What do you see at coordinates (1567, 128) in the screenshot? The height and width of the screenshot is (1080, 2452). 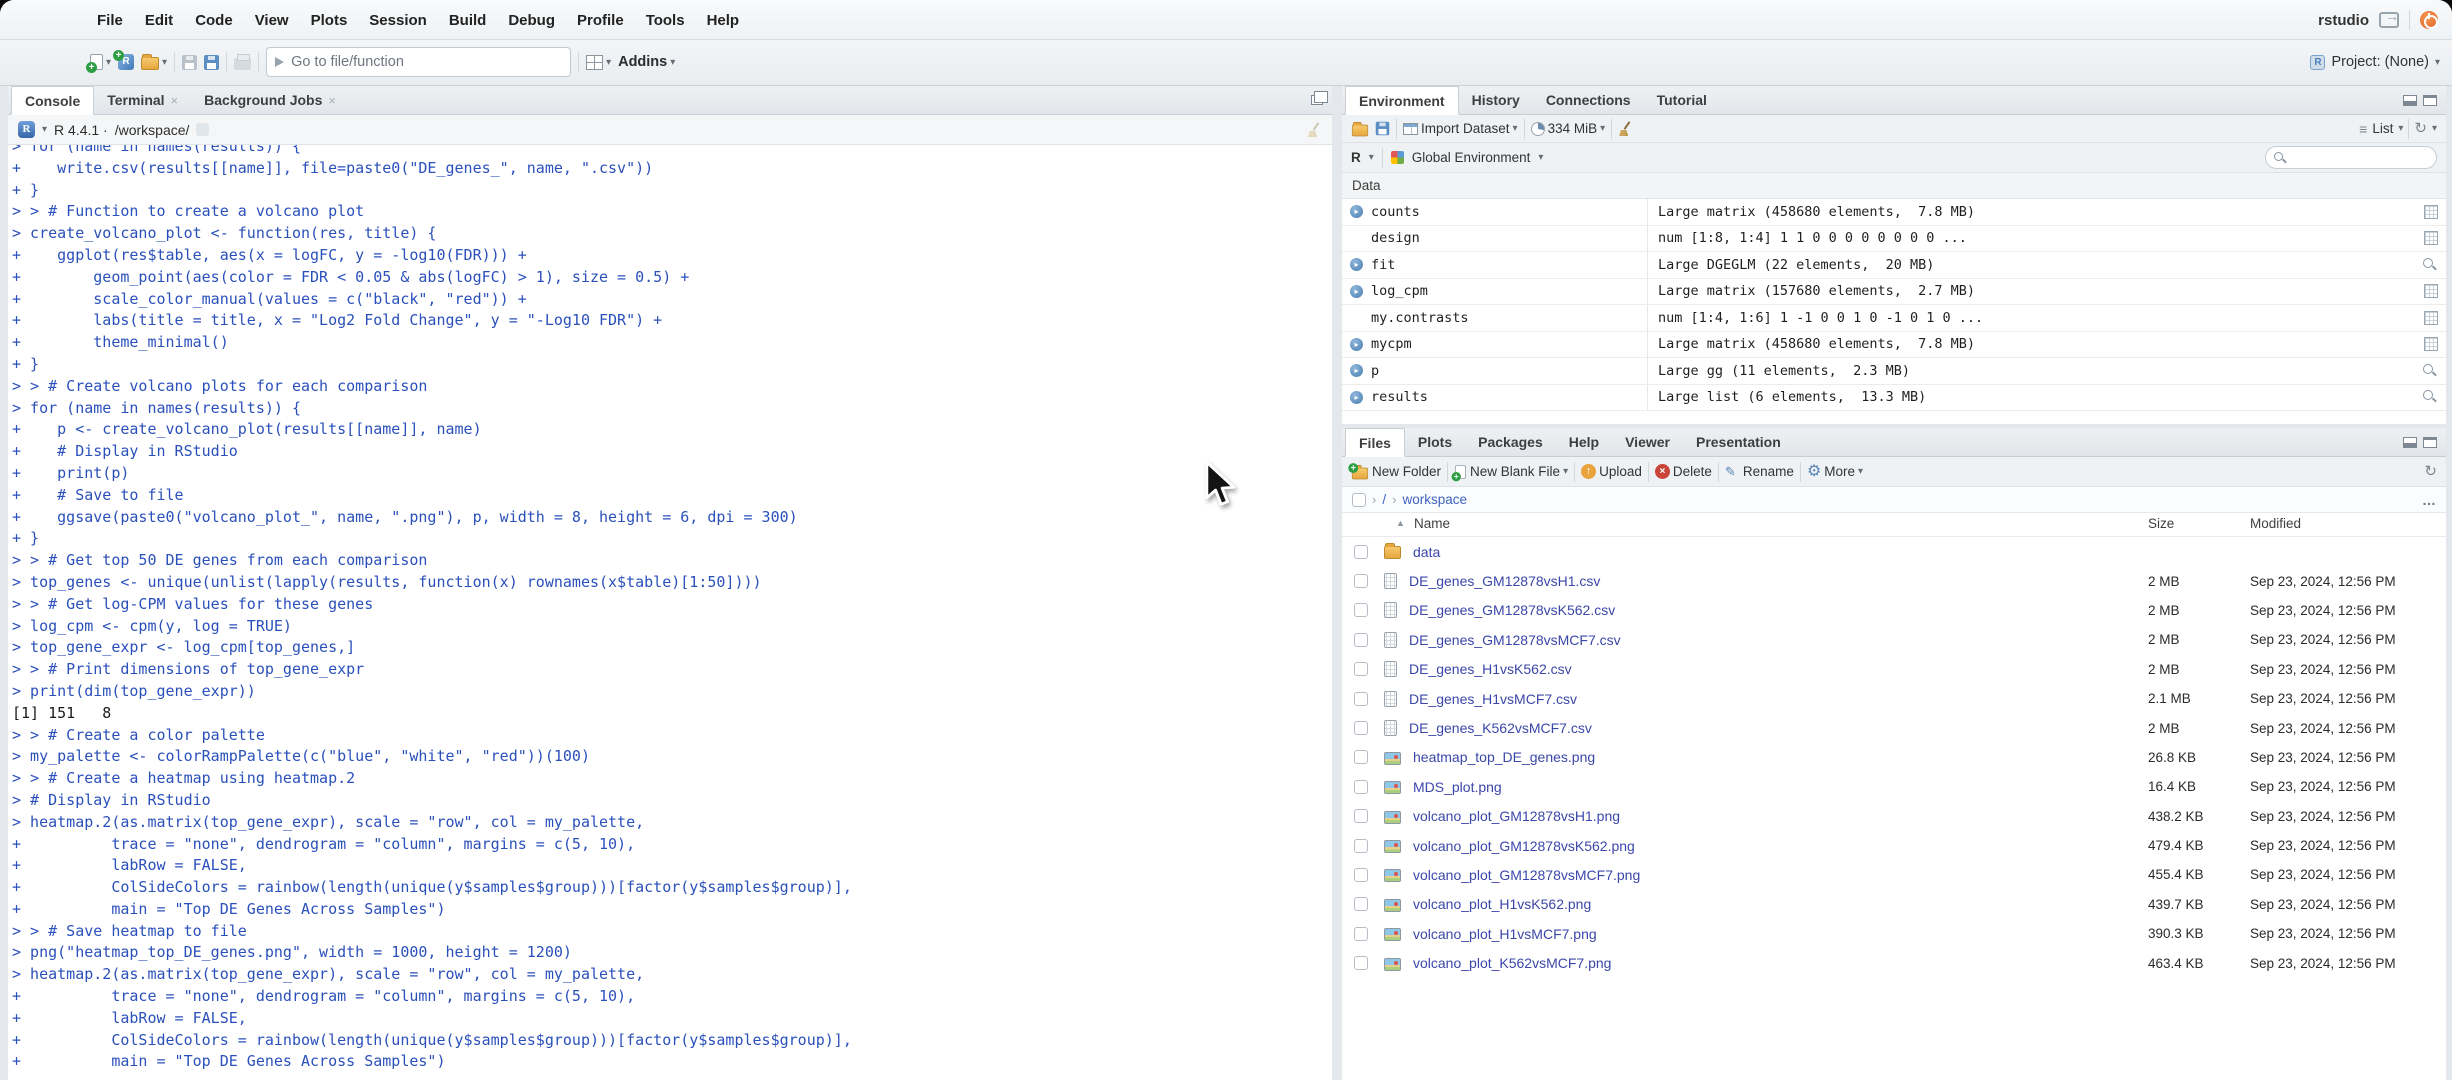 I see `memory-usage-button: 334 MiB ▾` at bounding box center [1567, 128].